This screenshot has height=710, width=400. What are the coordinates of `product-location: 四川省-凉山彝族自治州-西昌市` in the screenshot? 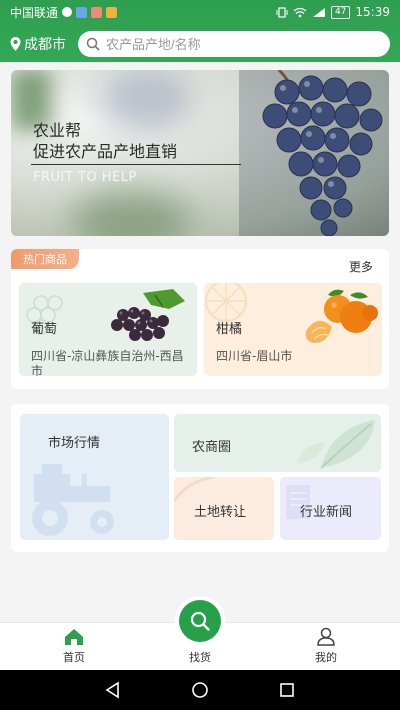 It's located at (107, 362).